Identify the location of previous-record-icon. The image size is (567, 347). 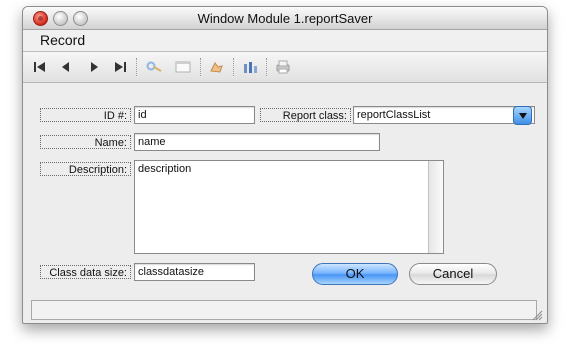
(66, 67).